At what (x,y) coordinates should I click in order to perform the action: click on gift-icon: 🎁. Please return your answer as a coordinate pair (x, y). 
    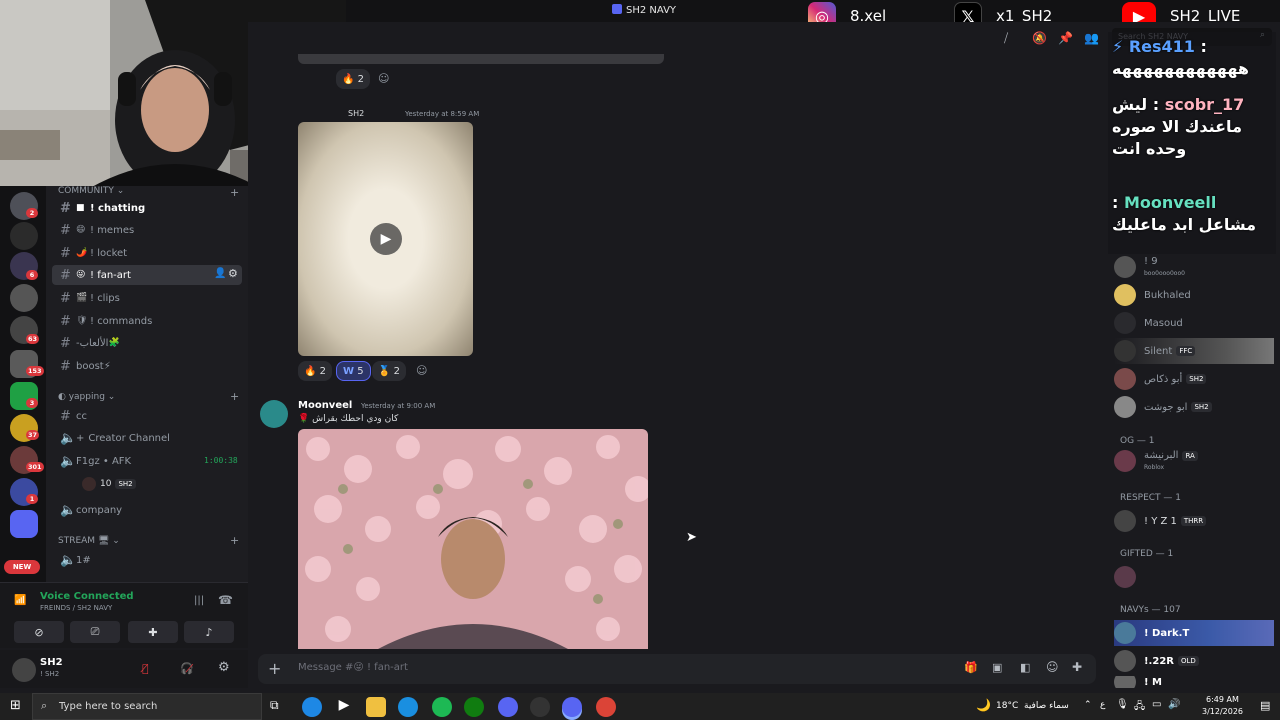
    Looking at the image, I should click on (971, 667).